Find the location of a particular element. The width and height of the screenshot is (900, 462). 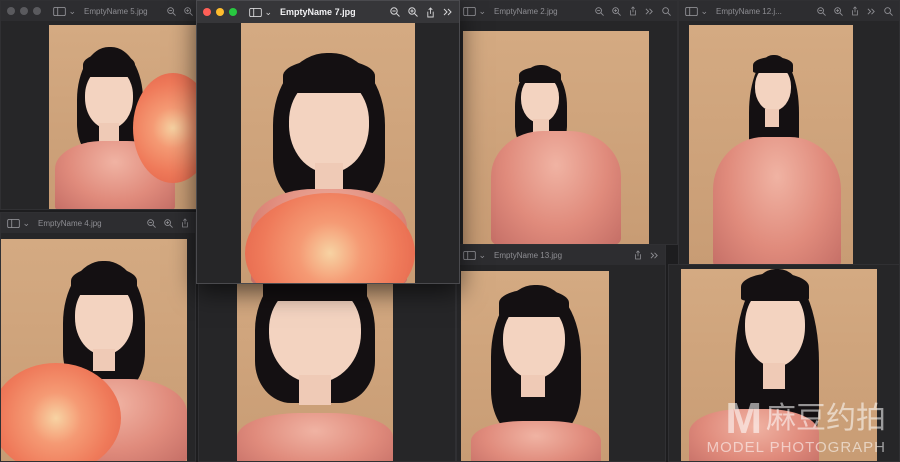

window-toolbar: ⌄ EmptyName 5.jpg is located at coordinates (100, 11).